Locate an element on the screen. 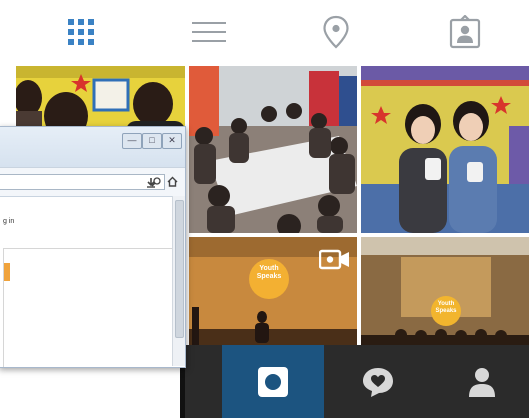  photo-auditorium-youth-speaks: Youth Speaks is located at coordinates (445, 291).